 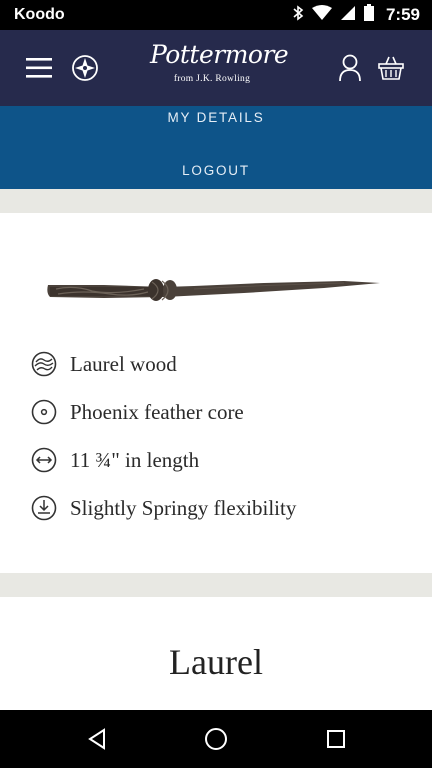 I want to click on back-icon, so click(x=96, y=739).